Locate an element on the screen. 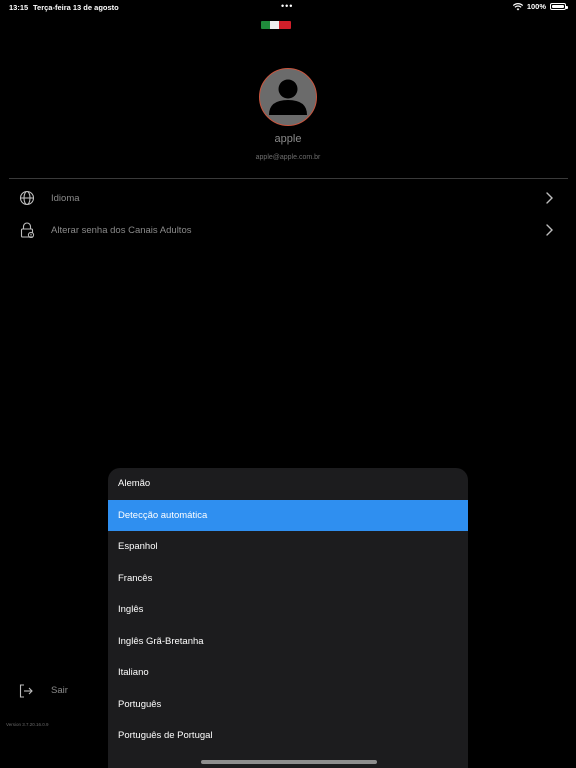  status-bar: 13:15 Terça-feira 13 de agosto ••• 100% is located at coordinates (288, 7).